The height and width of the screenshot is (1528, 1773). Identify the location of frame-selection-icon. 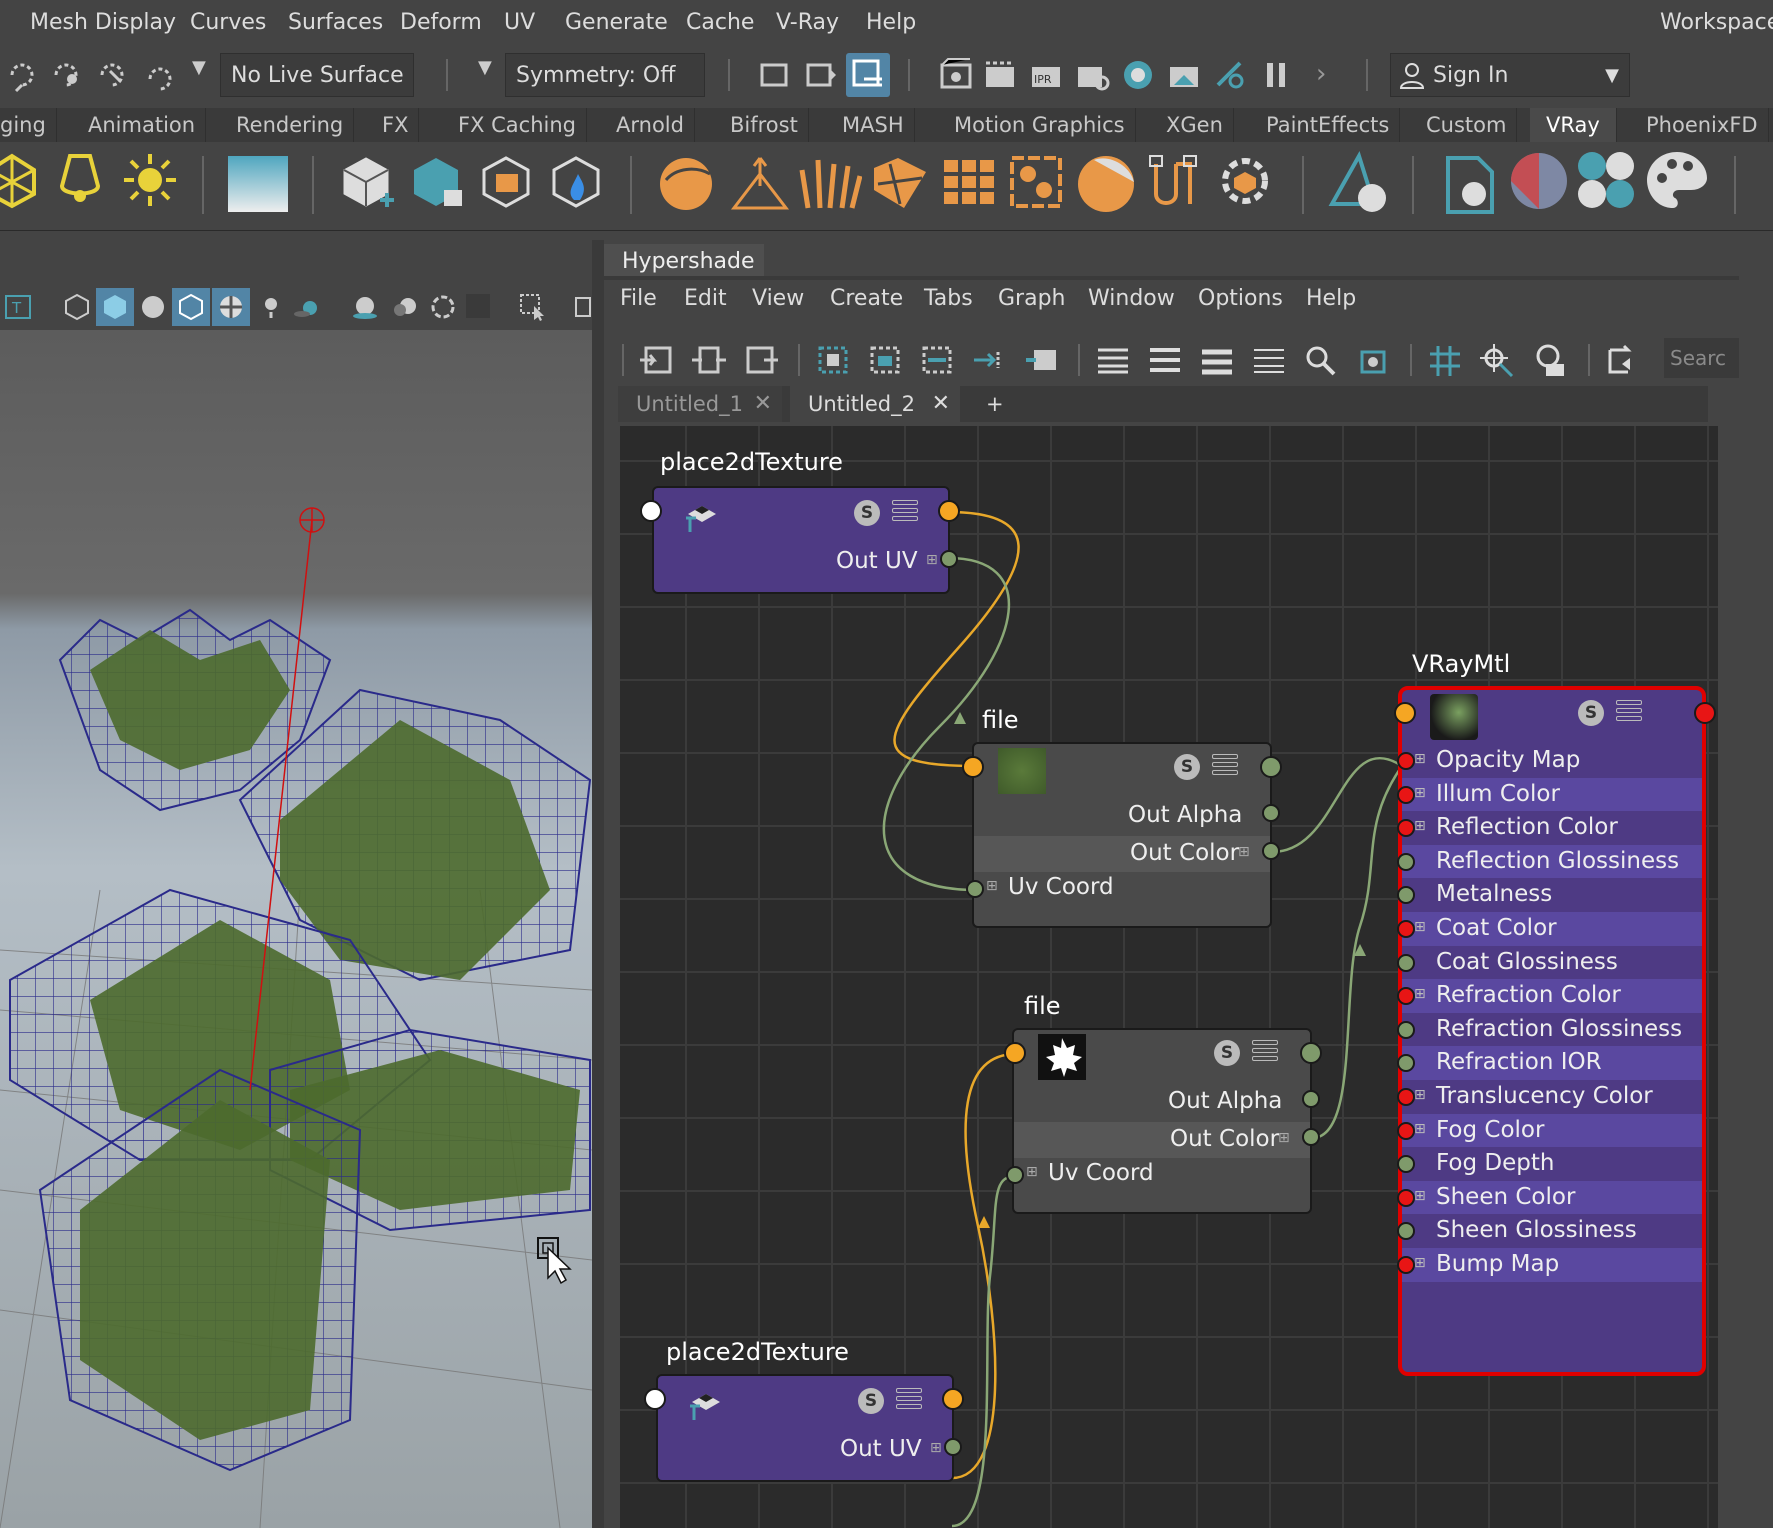
(885, 360).